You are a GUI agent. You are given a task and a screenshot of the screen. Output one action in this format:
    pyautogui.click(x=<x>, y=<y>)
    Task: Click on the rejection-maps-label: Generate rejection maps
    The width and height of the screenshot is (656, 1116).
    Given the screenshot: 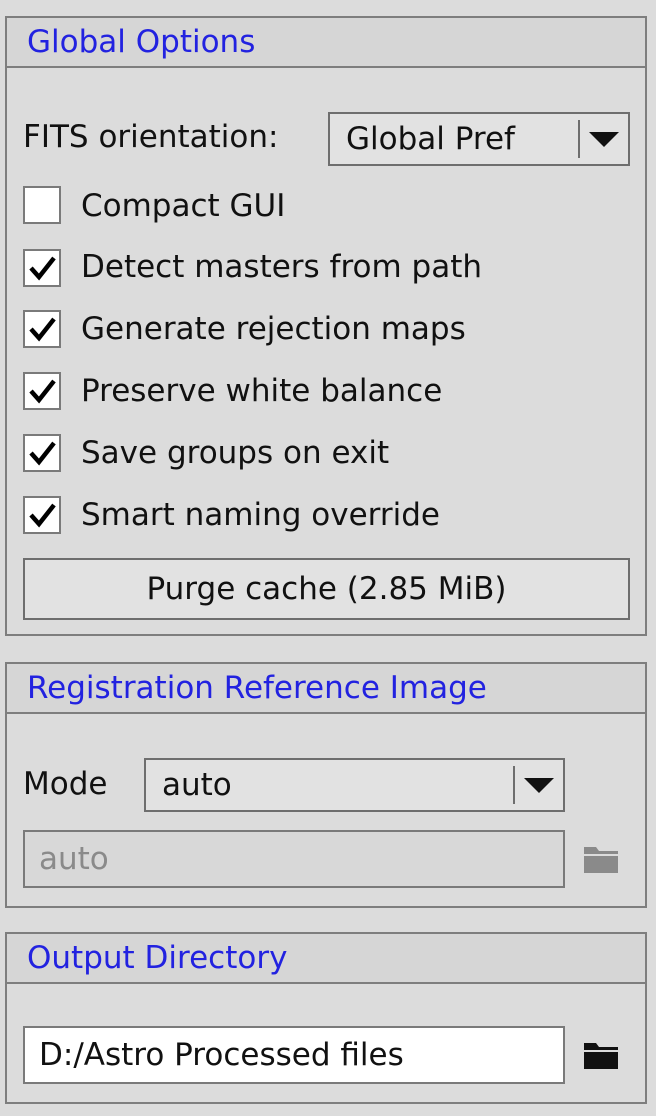 What is the action you would take?
    pyautogui.click(x=273, y=329)
    